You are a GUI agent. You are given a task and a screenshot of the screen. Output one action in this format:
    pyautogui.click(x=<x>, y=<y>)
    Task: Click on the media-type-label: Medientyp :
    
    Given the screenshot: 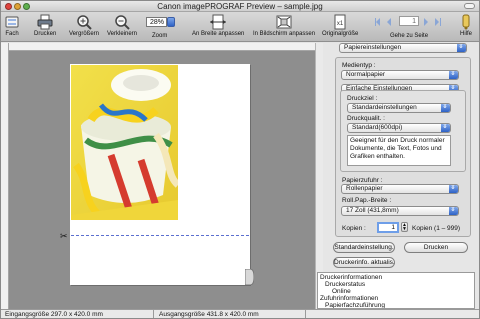 What is the action you would take?
    pyautogui.click(x=359, y=65)
    